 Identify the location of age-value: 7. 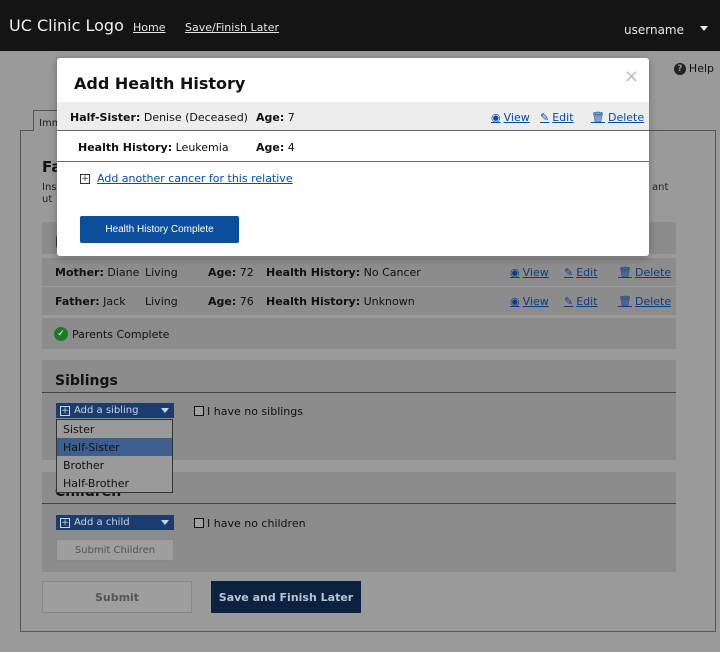
(291, 117).